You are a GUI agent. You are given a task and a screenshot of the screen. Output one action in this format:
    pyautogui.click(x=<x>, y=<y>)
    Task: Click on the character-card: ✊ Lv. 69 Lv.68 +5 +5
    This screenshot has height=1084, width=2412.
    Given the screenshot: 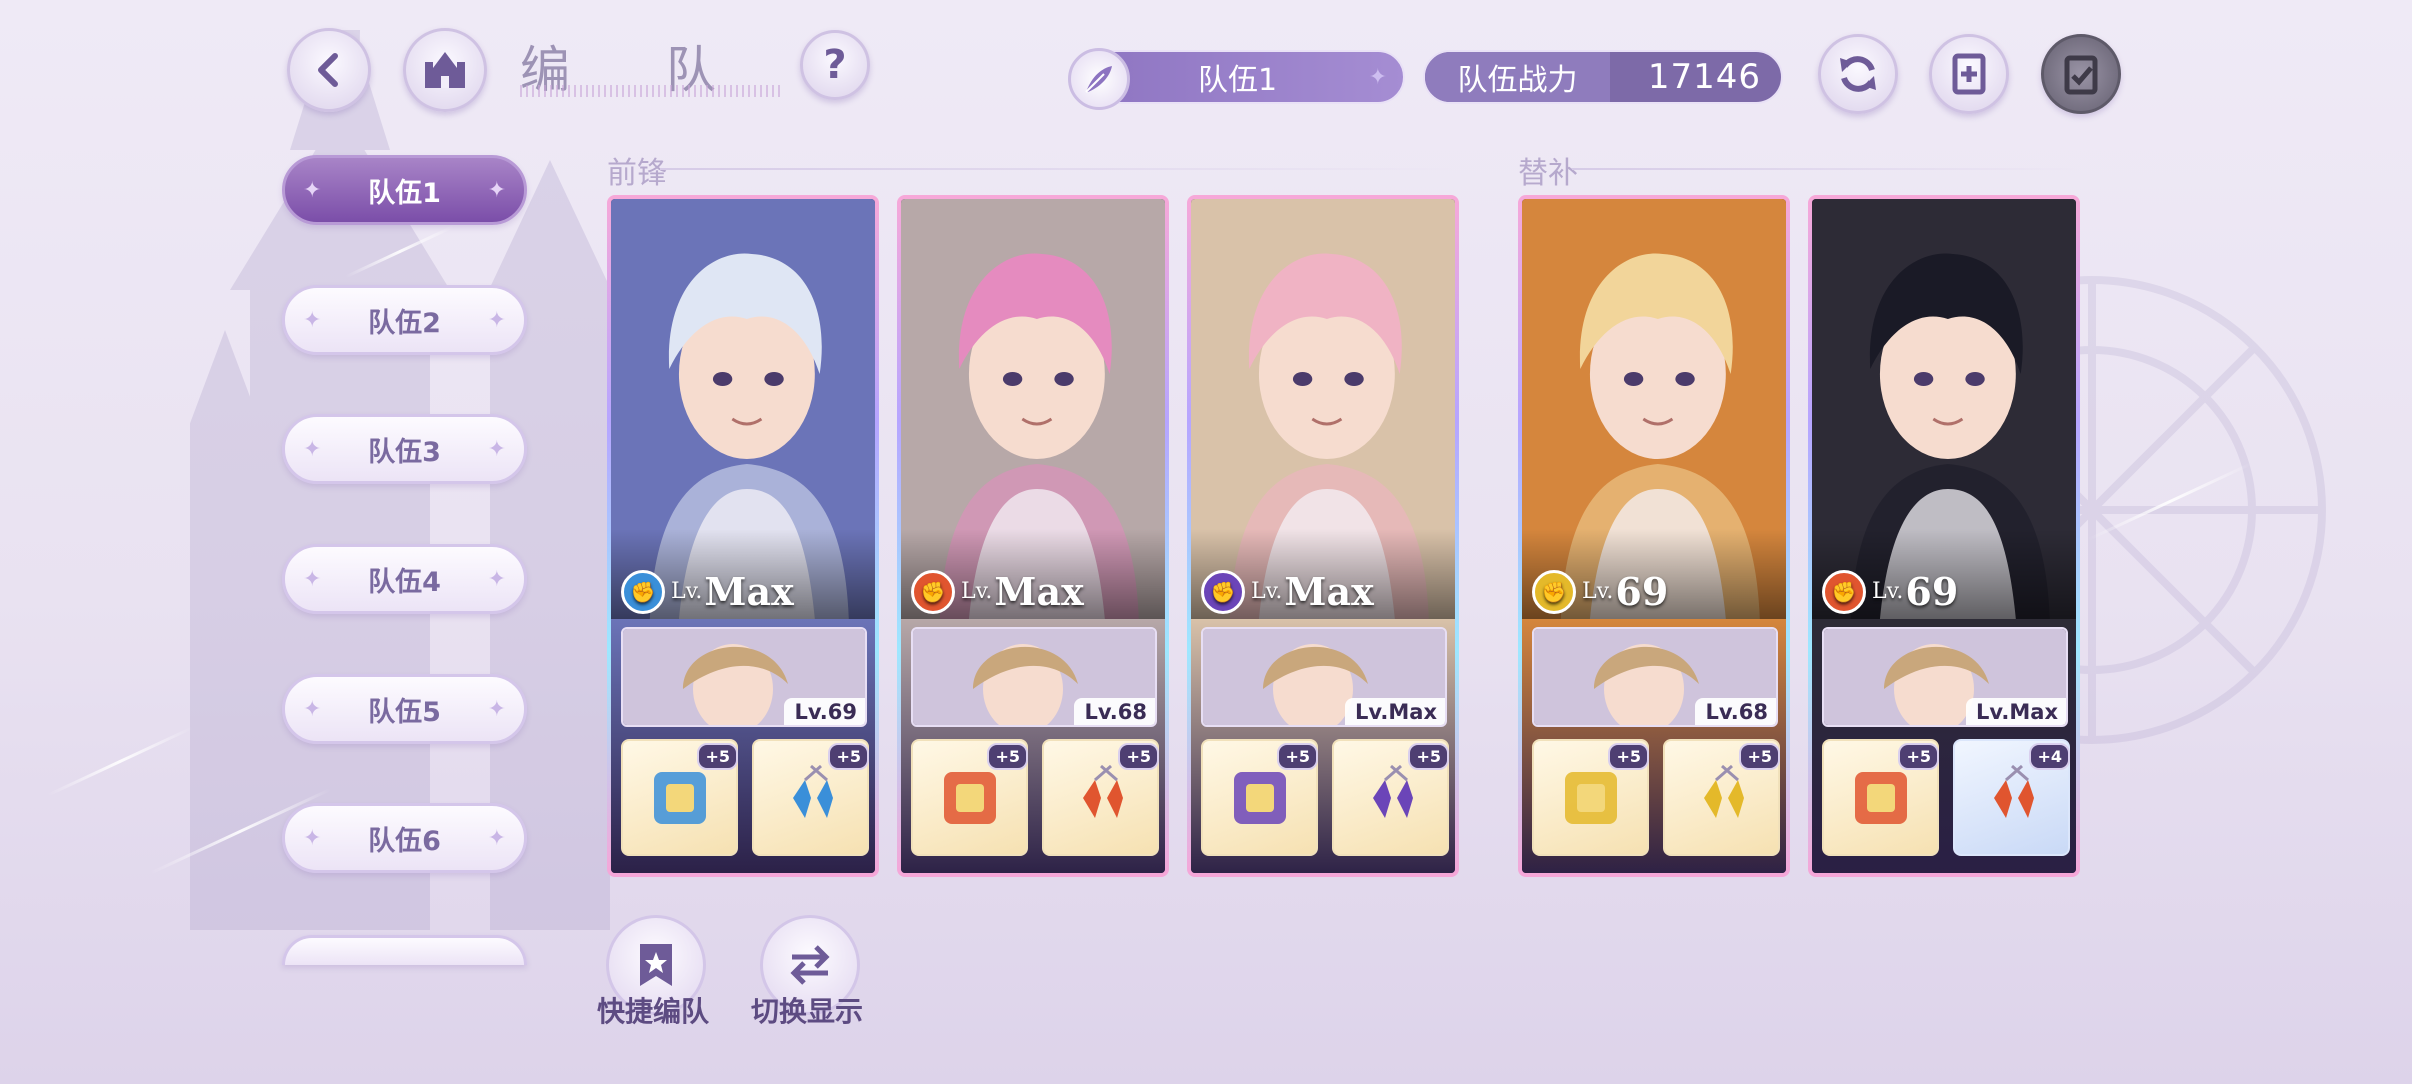 What is the action you would take?
    pyautogui.click(x=1654, y=536)
    